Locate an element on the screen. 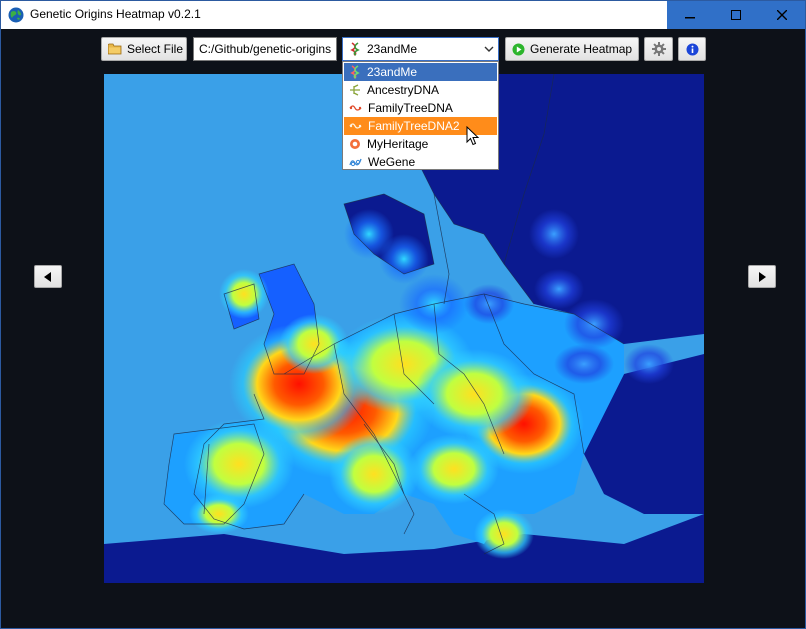  folder-icon is located at coordinates (115, 49).